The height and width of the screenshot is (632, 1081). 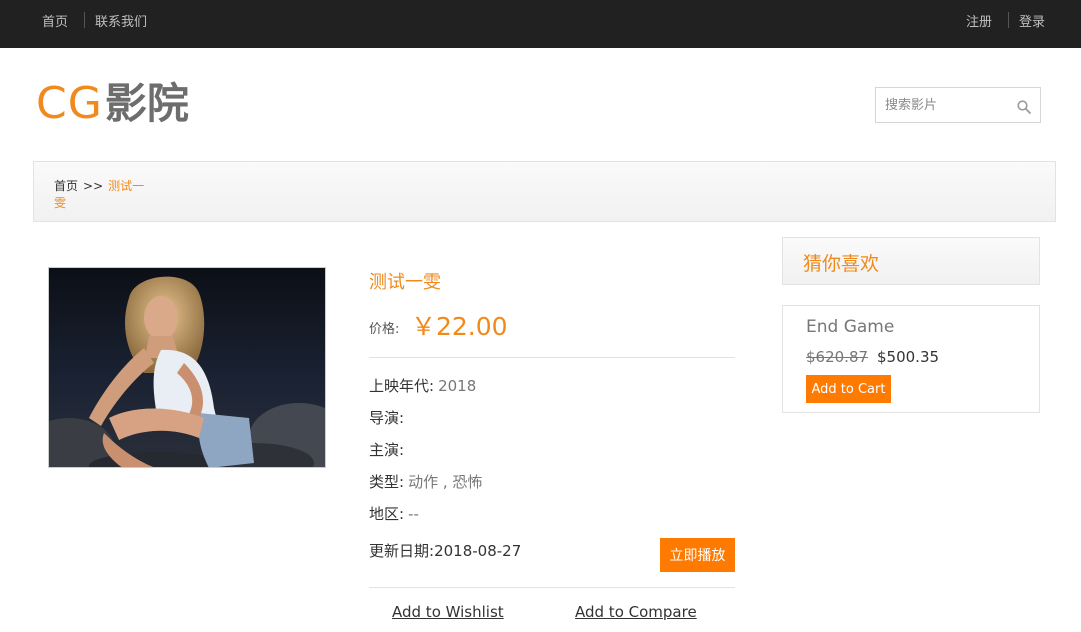 I want to click on nav-home-link: 首页, so click(x=55, y=20).